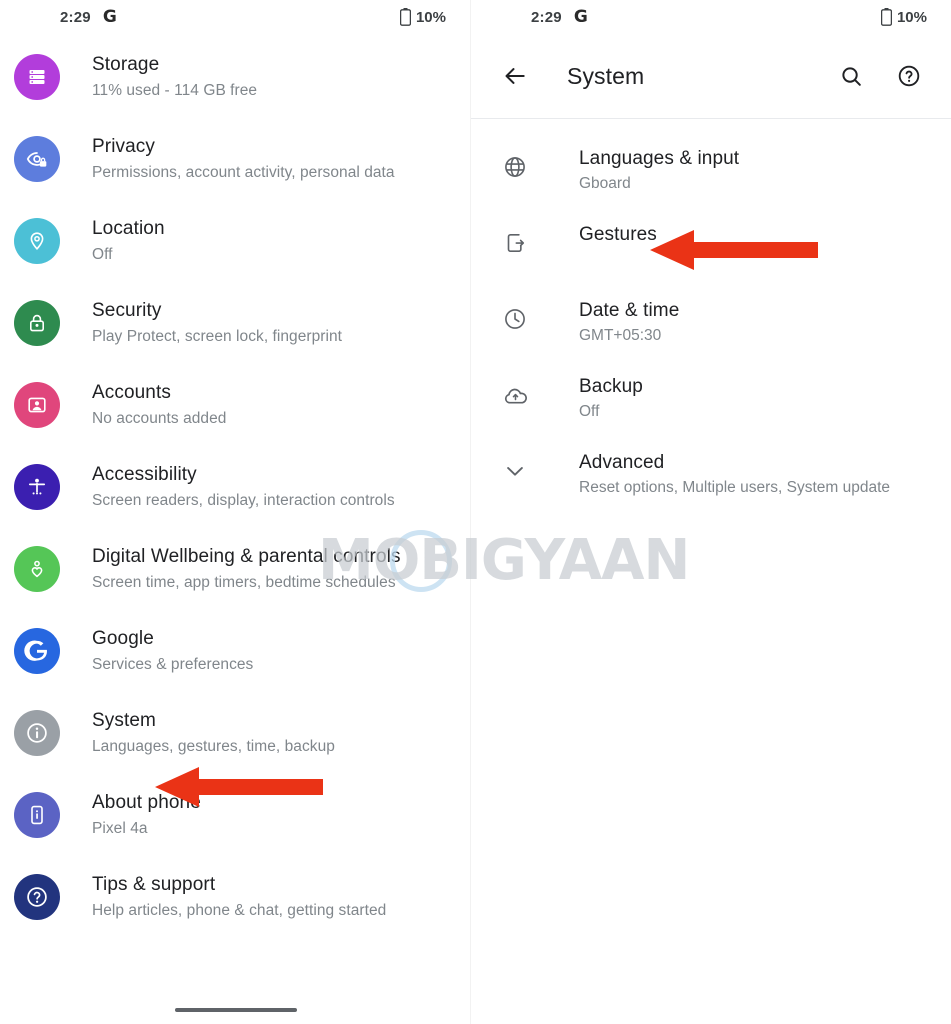 The height and width of the screenshot is (1024, 951). What do you see at coordinates (235, 247) in the screenshot?
I see `settings-row-location: Location Off` at bounding box center [235, 247].